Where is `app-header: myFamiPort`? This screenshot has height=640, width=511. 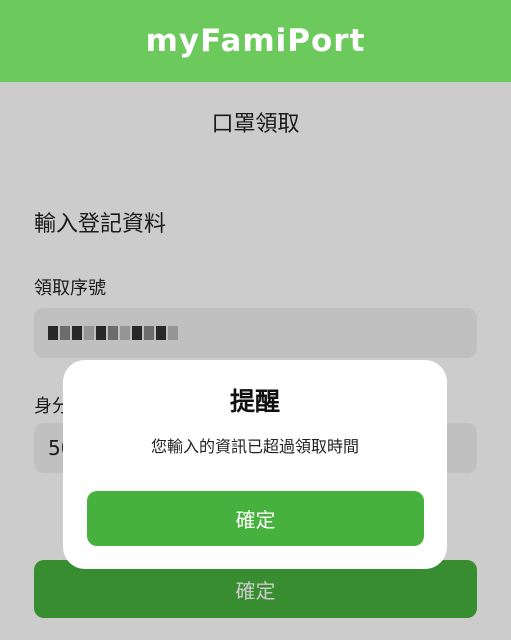 app-header: myFamiPort is located at coordinates (255, 41).